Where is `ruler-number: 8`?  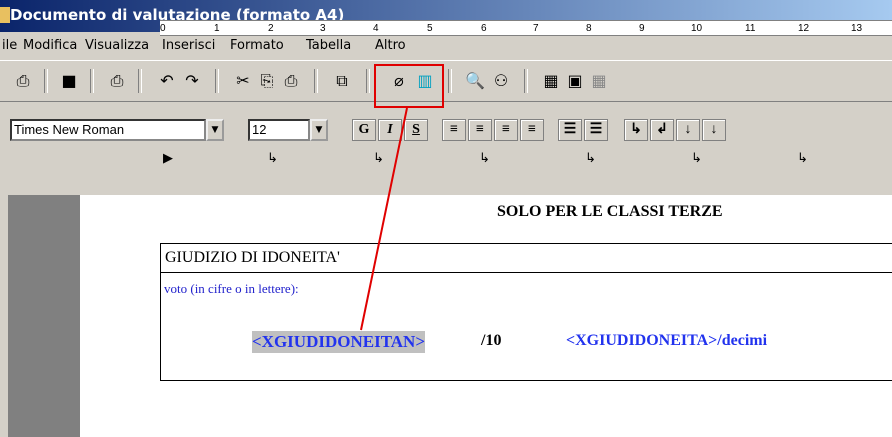
ruler-number: 8 is located at coordinates (589, 28).